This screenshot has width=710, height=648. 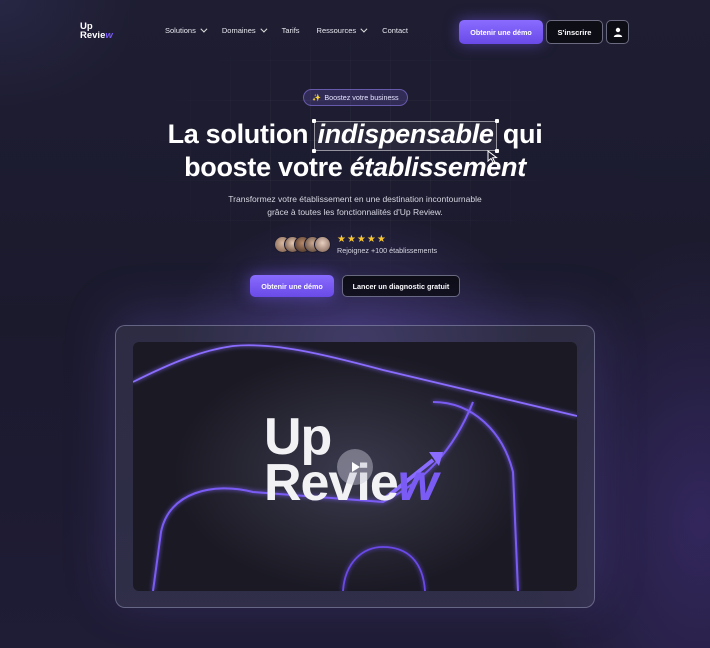 I want to click on hero-title-line-1: La solution indispensable qui, so click(x=355, y=136).